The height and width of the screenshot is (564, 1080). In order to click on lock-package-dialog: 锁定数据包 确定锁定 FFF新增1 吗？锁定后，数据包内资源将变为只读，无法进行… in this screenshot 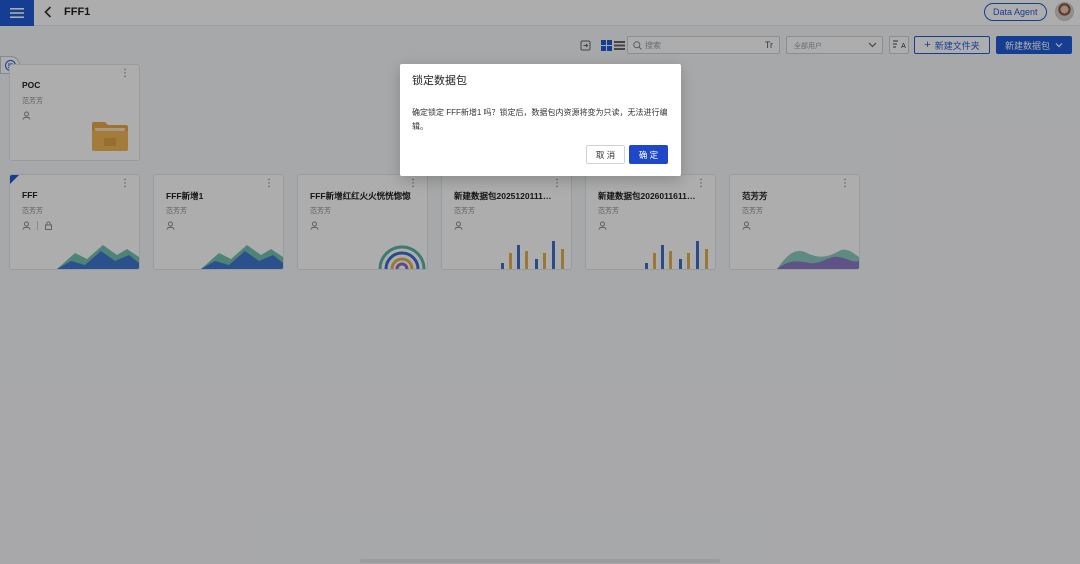, I will do `click(540, 120)`.